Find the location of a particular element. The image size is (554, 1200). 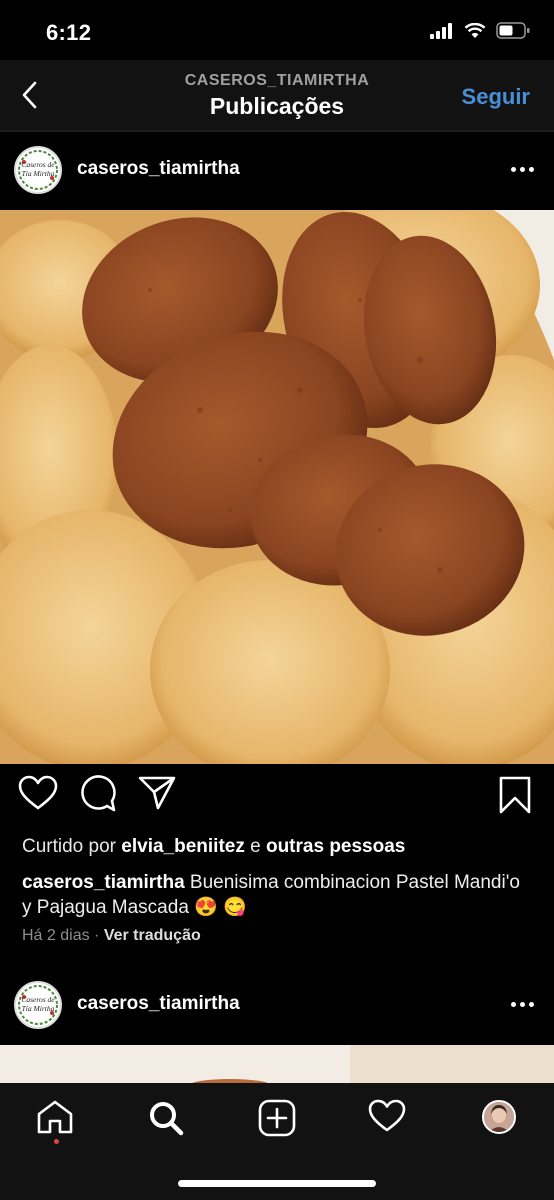

add-post-icon is located at coordinates (277, 1118).